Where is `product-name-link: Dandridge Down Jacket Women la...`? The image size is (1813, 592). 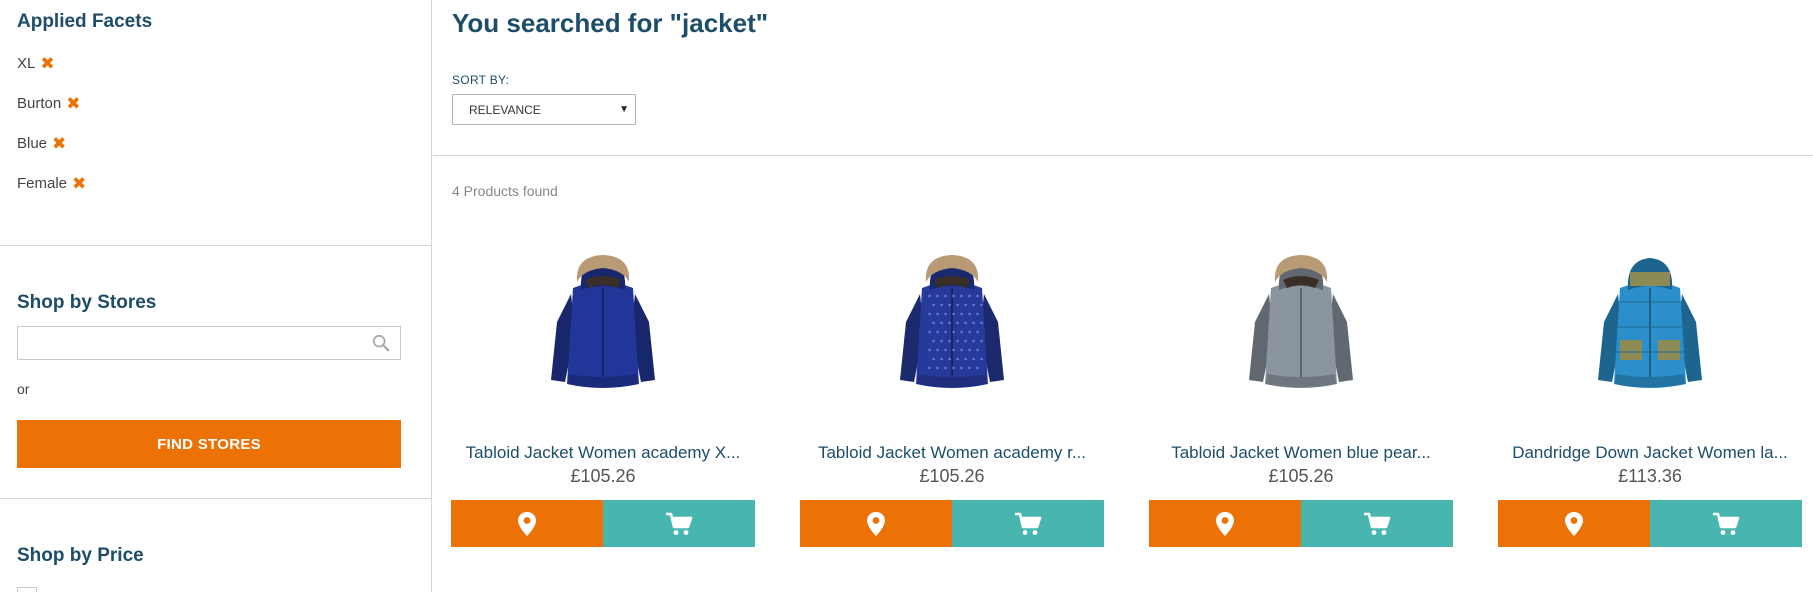
product-name-link: Dandridge Down Jacket Women la... is located at coordinates (1650, 453).